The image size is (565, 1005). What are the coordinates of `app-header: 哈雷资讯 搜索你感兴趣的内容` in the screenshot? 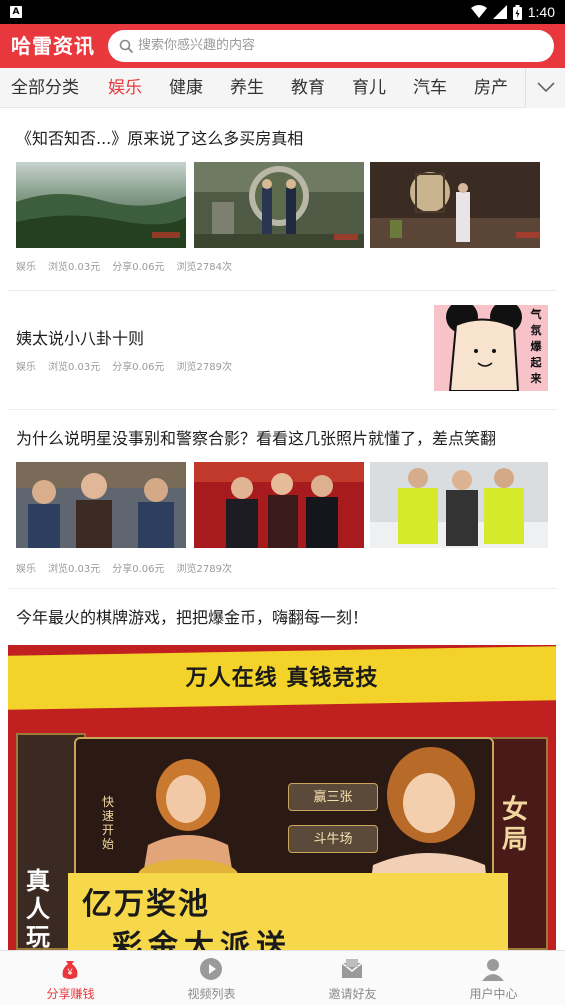 It's located at (282, 46).